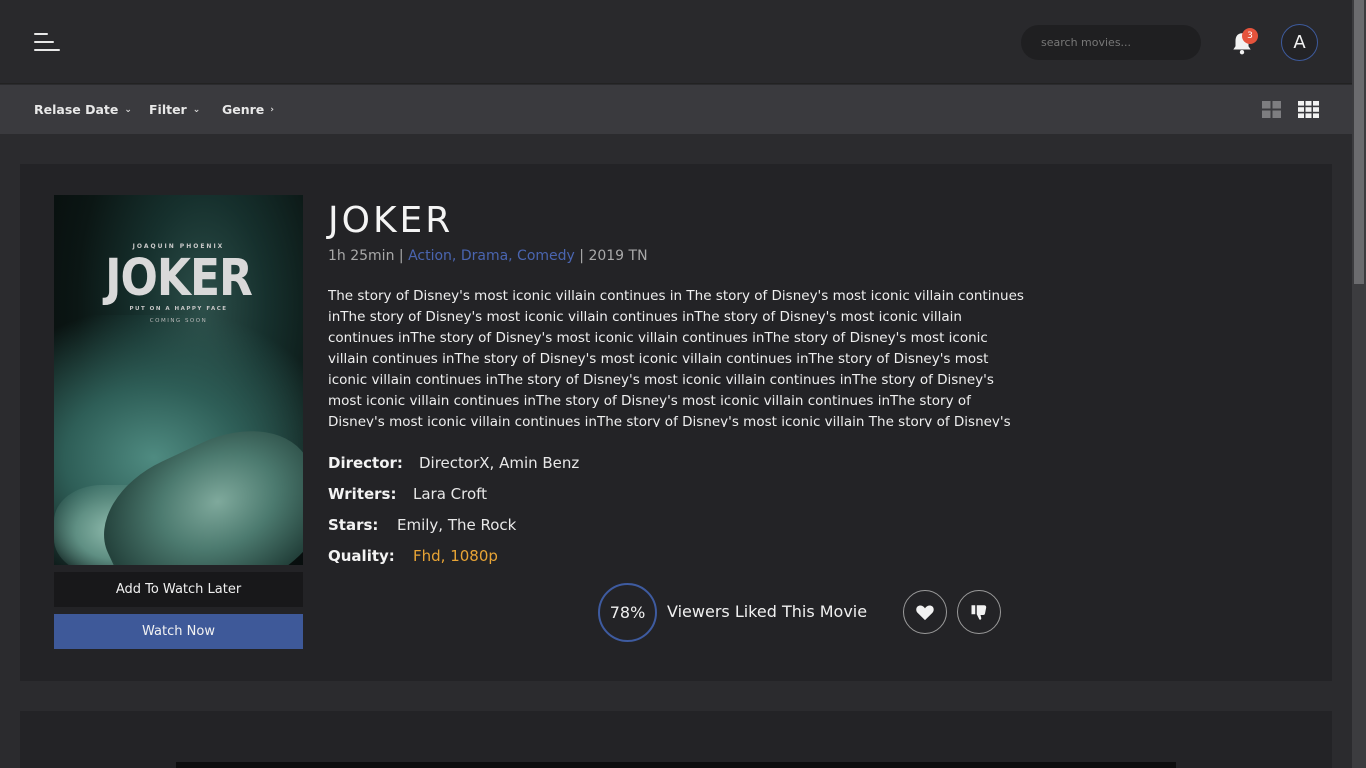 This screenshot has height=768, width=1366. What do you see at coordinates (47, 42) in the screenshot?
I see `hamburger-menu-icon` at bounding box center [47, 42].